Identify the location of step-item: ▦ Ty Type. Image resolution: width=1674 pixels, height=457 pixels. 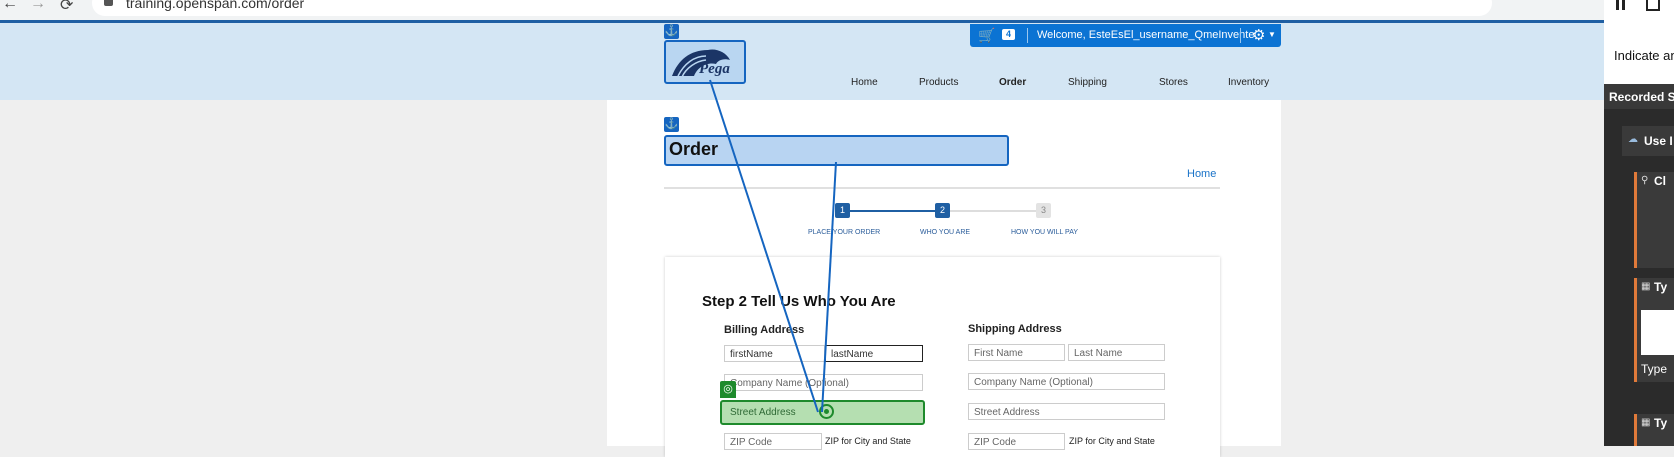
(1654, 330).